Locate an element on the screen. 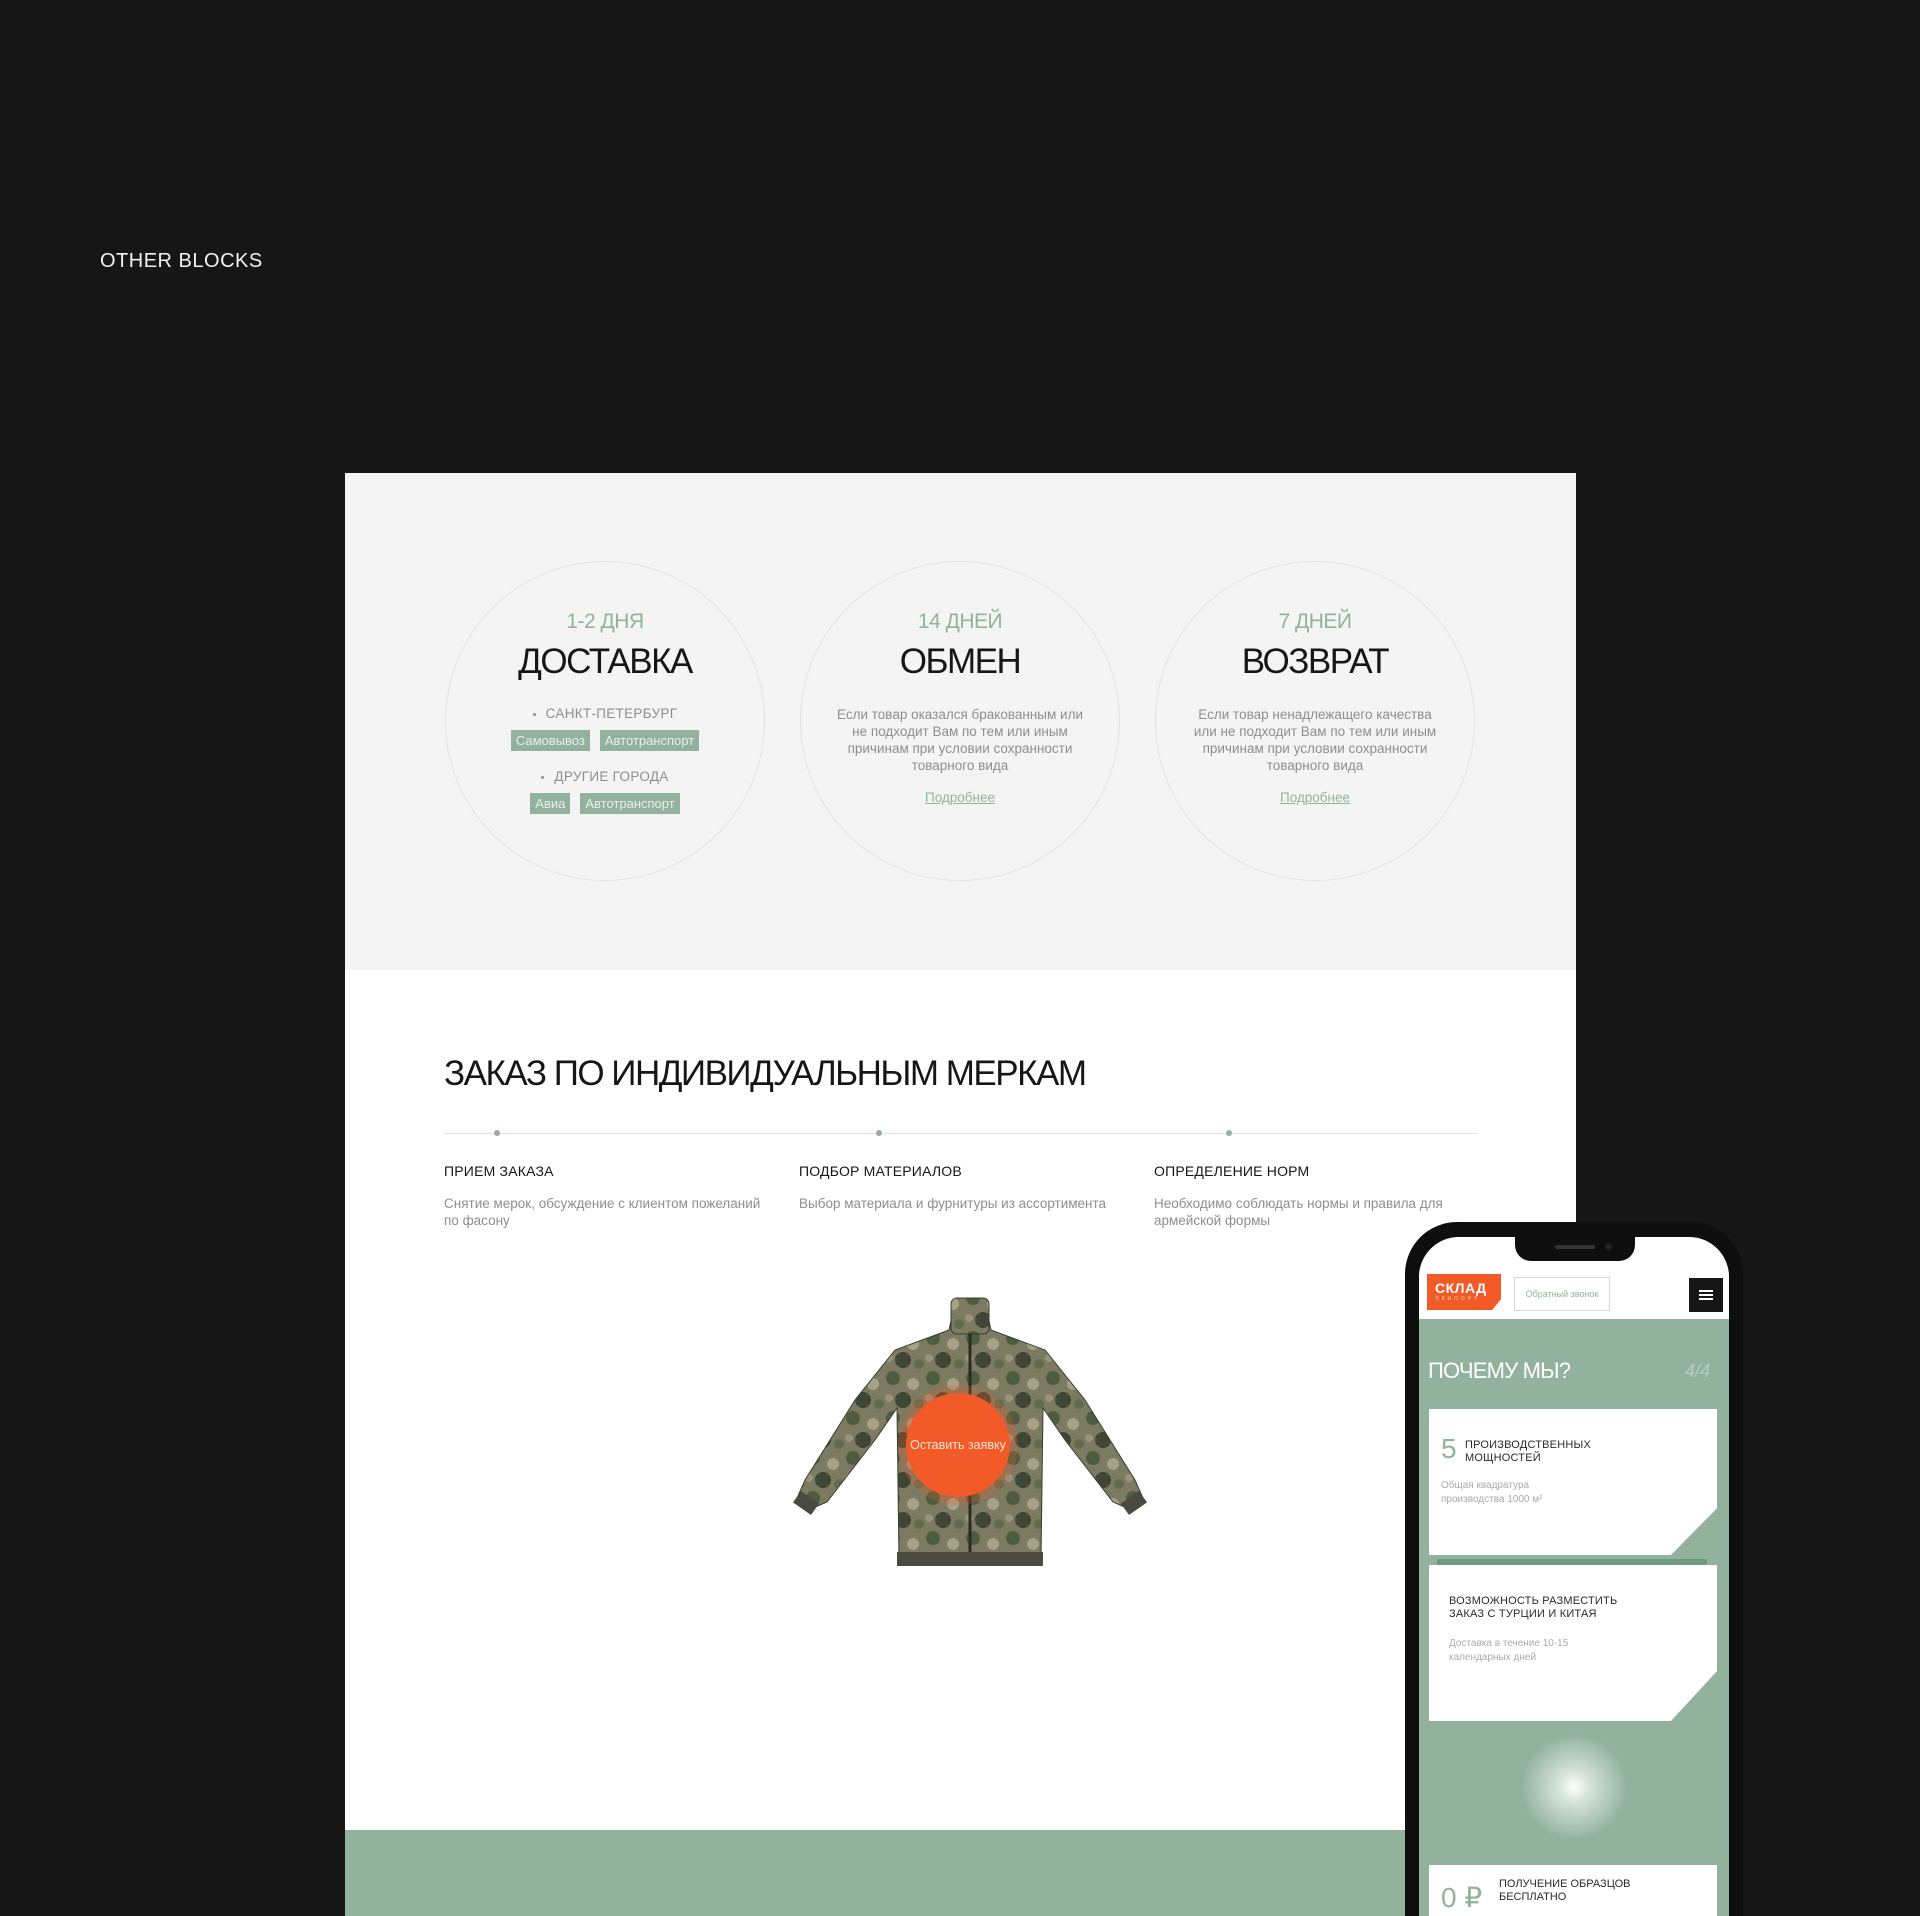  delivery-city-spb: САНКТ-ПЕТЕРБУРГ is located at coordinates (605, 713).